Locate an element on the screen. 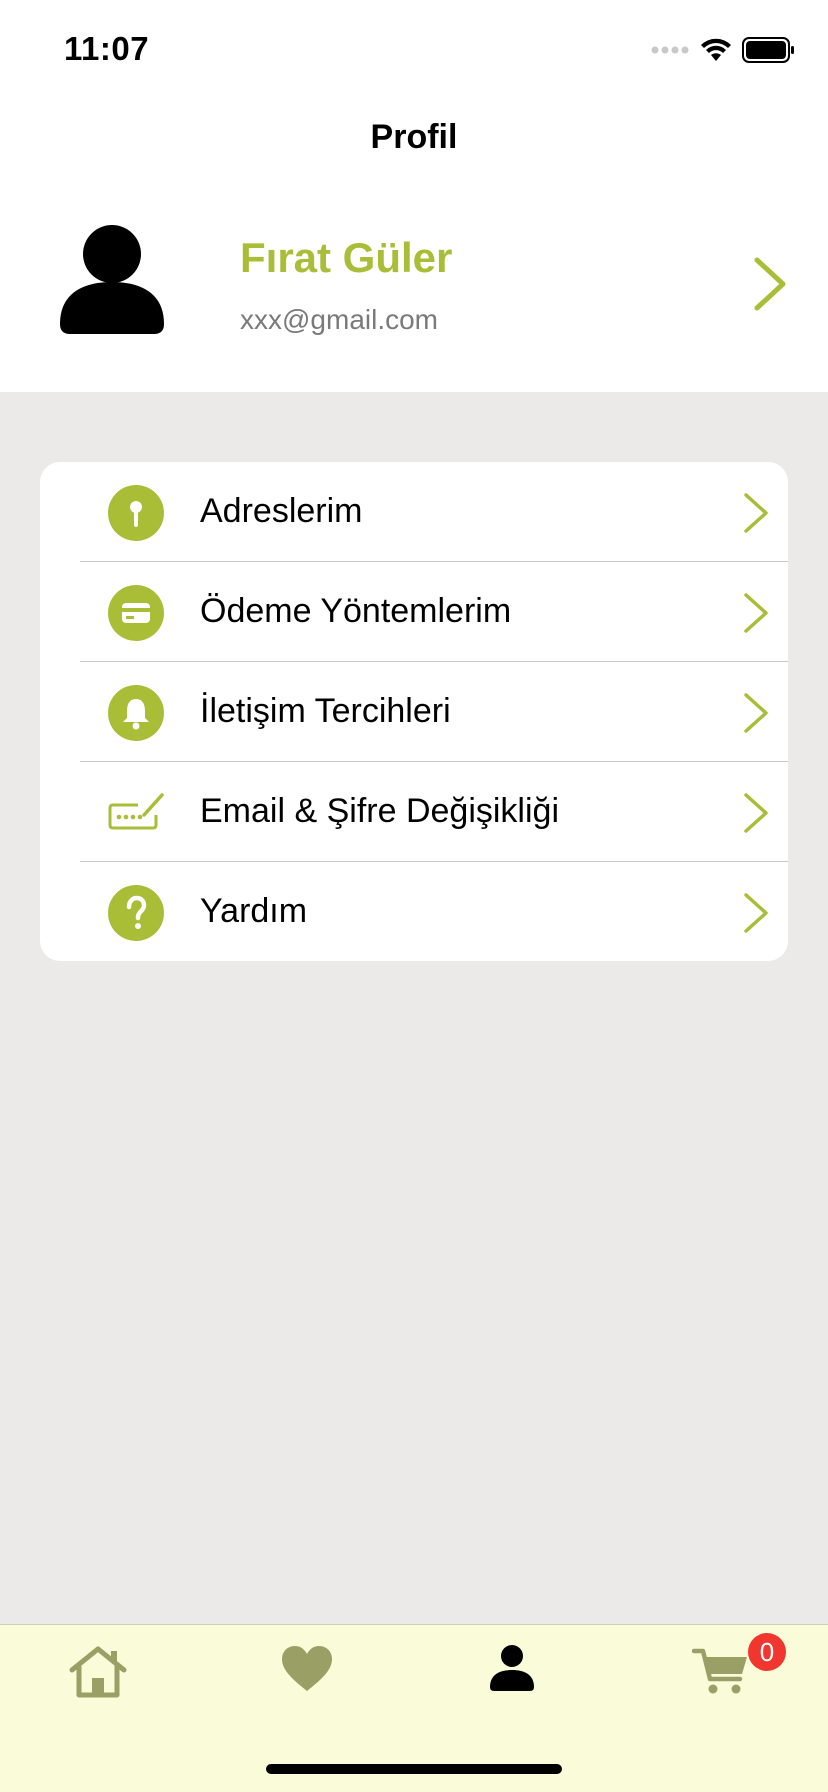  location-pin-icon is located at coordinates (136, 513).